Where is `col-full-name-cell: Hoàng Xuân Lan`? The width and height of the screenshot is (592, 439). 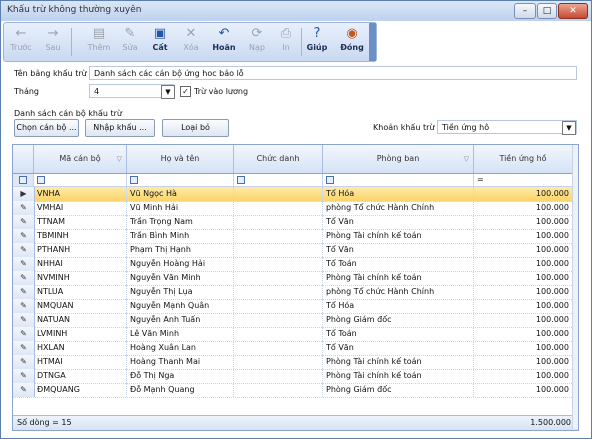
col-full-name-cell: Hoàng Xuân Lan is located at coordinates (180, 348).